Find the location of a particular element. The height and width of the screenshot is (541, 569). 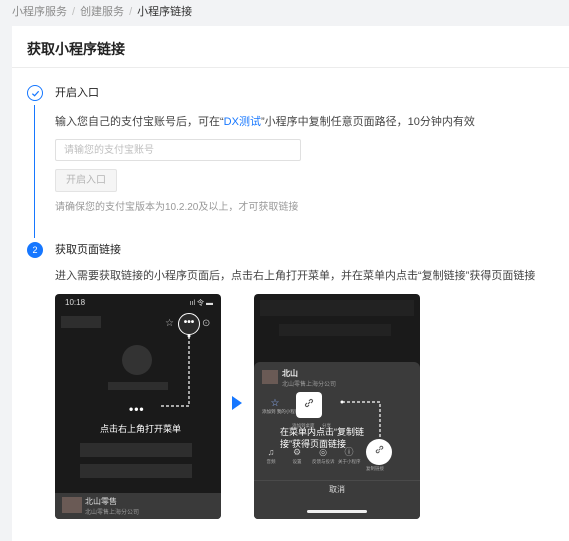

phone2-caption: 在菜单内点击“复制链接”获得页面链接 is located at coordinates (322, 438).